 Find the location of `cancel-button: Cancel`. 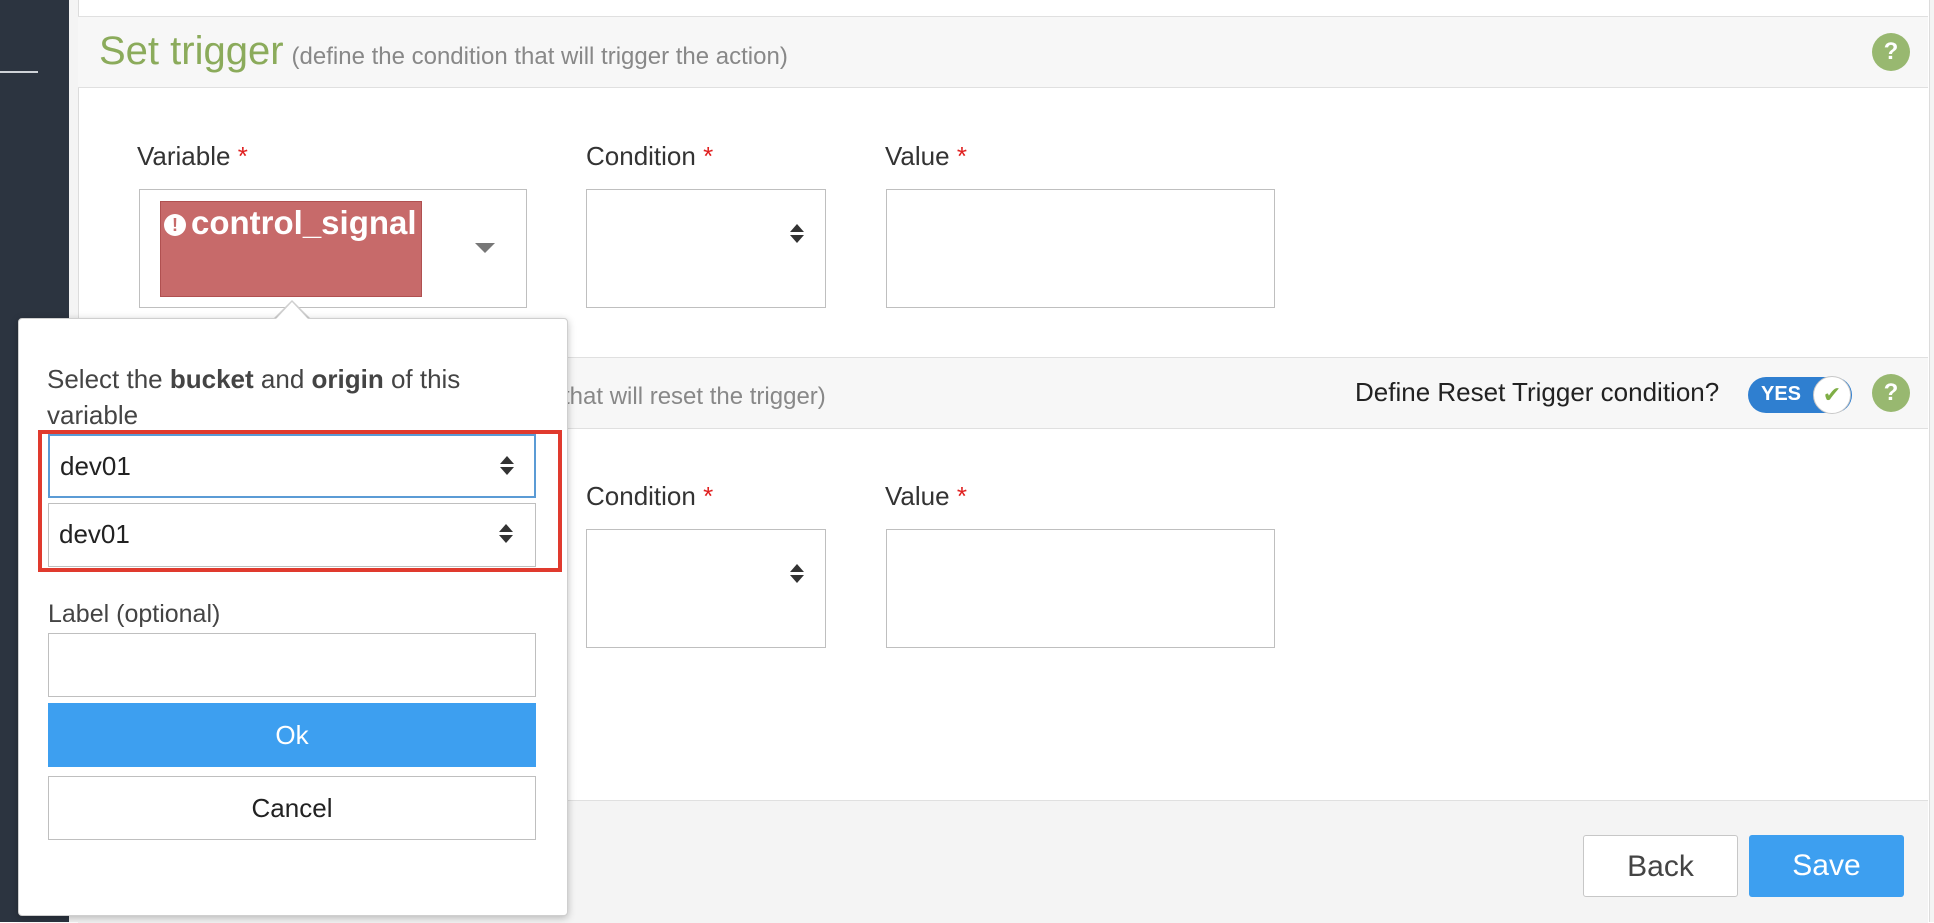

cancel-button: Cancel is located at coordinates (292, 808).